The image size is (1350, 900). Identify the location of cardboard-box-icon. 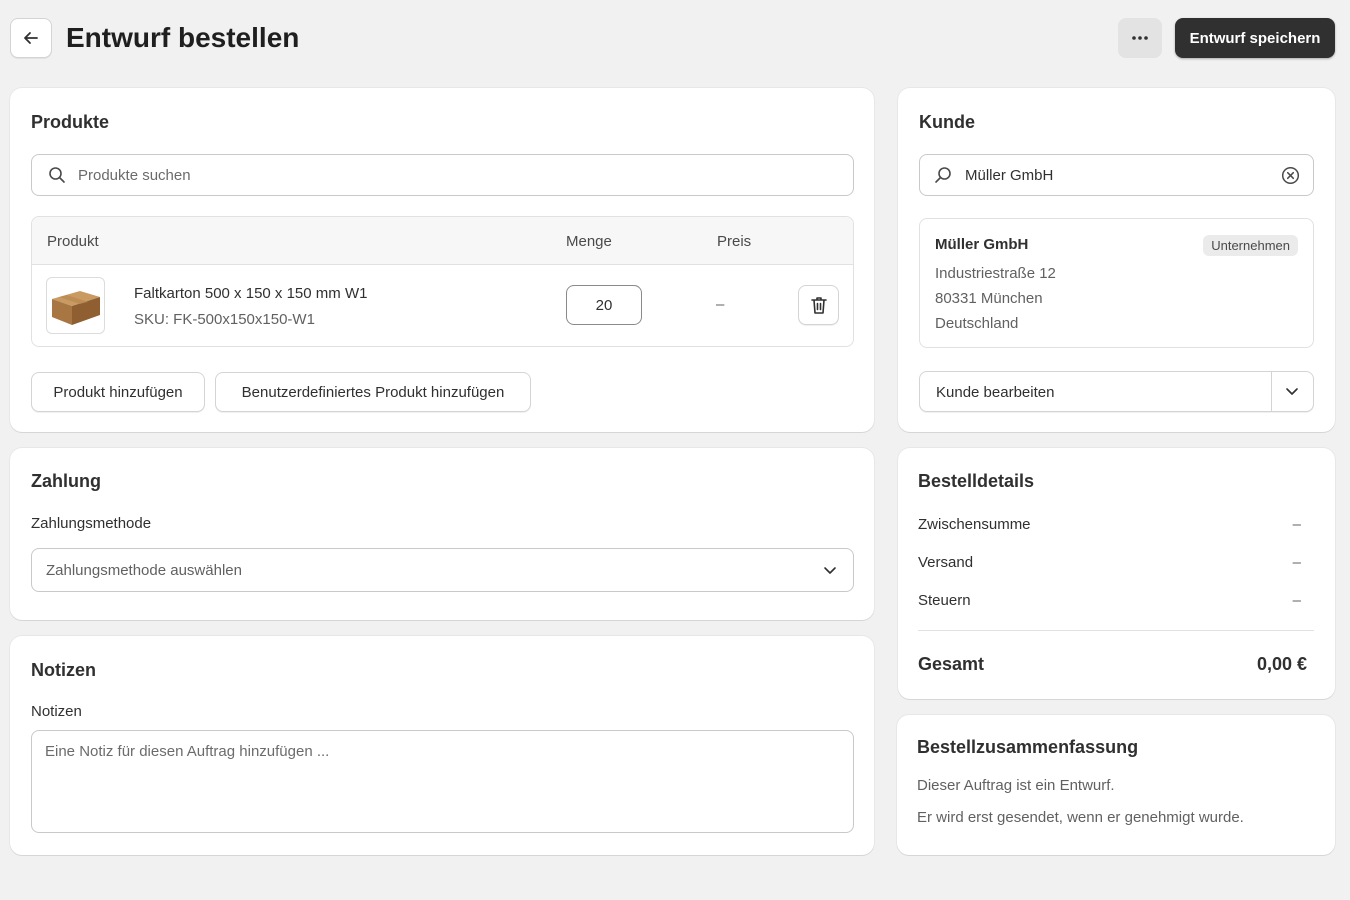
(76, 306).